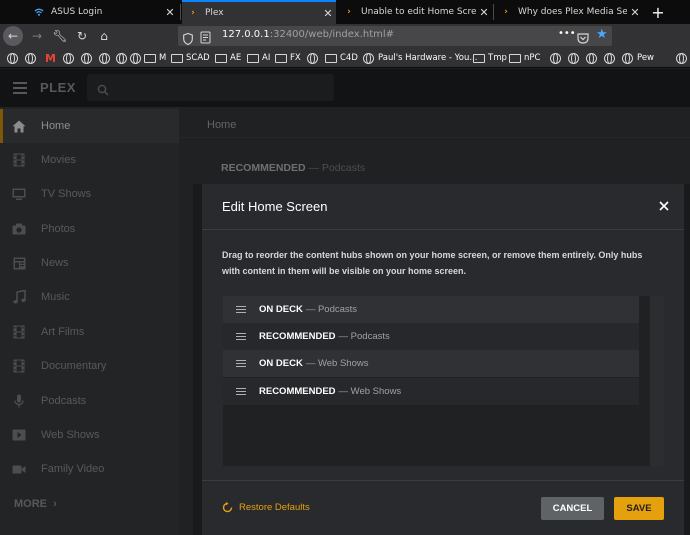 This screenshot has width=690, height=535. I want to click on tab-title: Unable to edit Home Screen Ite, so click(418, 12).